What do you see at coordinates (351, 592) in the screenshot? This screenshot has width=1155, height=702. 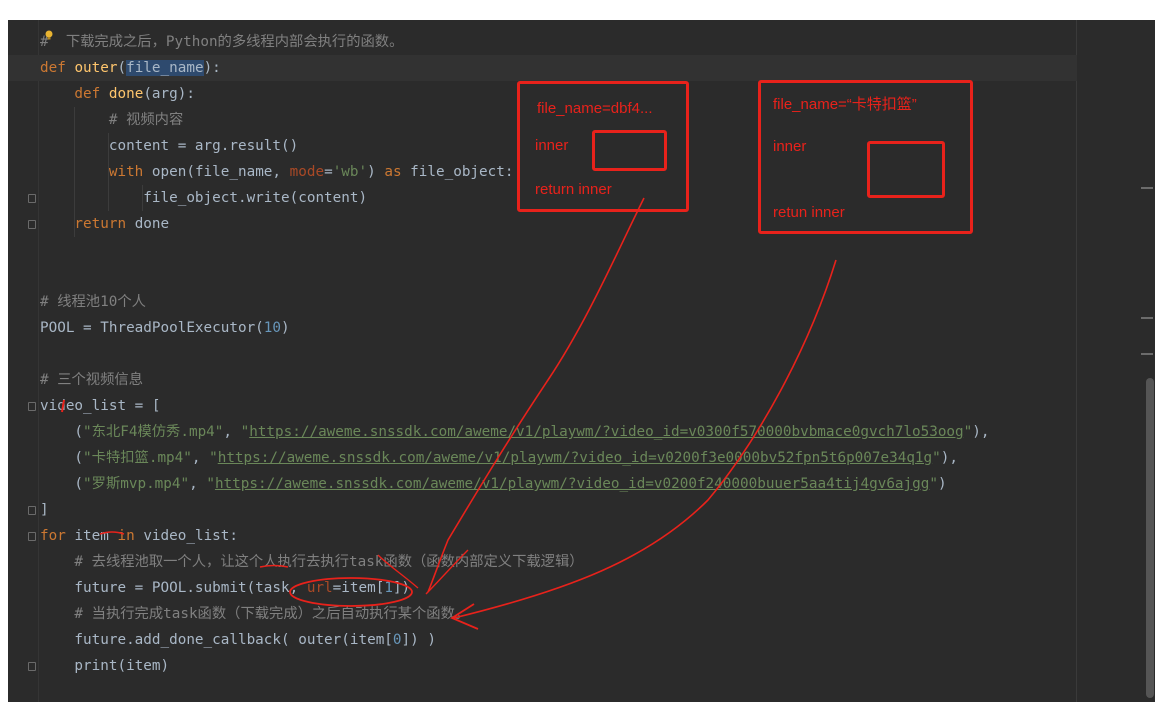 I see `outer-call-circle` at bounding box center [351, 592].